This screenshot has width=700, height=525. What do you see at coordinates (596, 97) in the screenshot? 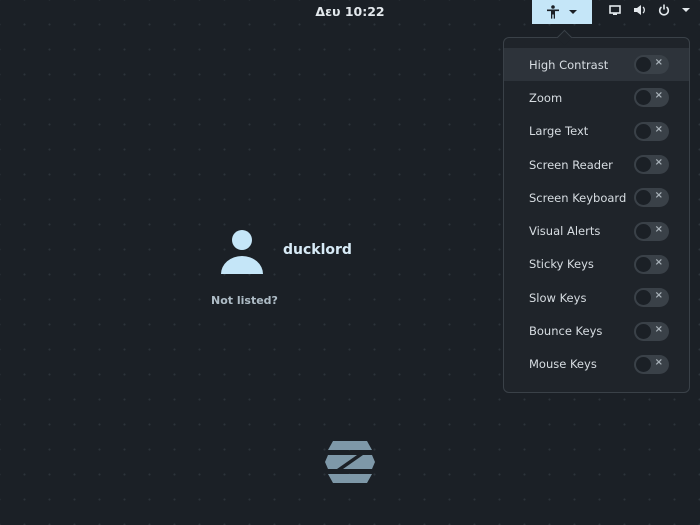
I see `menu-item-zoom: Zoom ×` at bounding box center [596, 97].